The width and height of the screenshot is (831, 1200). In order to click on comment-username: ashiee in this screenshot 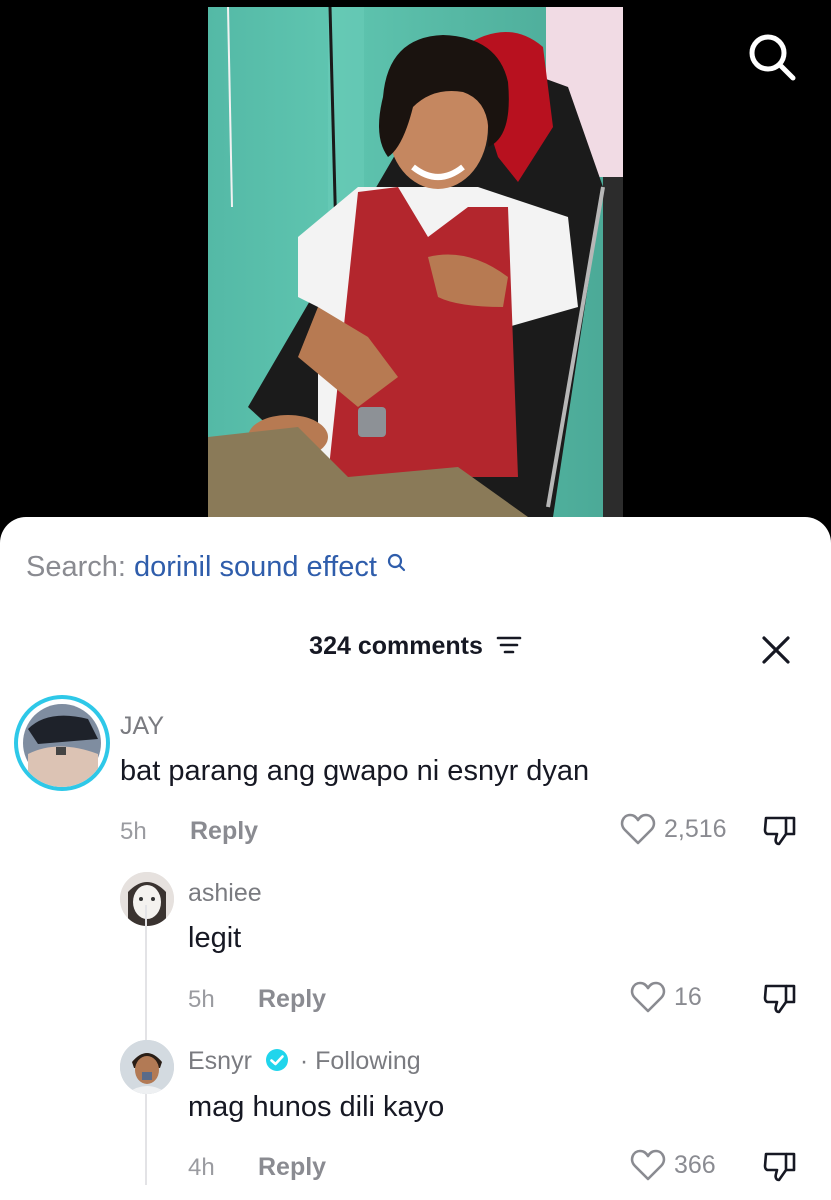, I will do `click(225, 893)`.